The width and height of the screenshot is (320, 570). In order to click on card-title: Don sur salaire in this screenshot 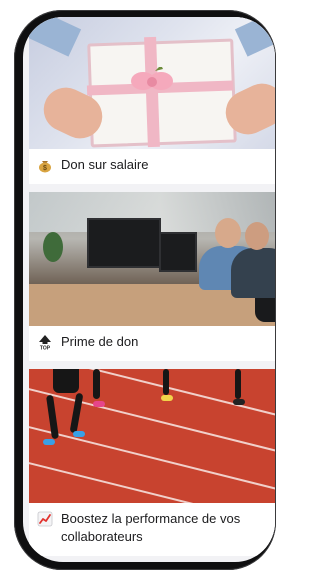, I will do `click(105, 164)`.